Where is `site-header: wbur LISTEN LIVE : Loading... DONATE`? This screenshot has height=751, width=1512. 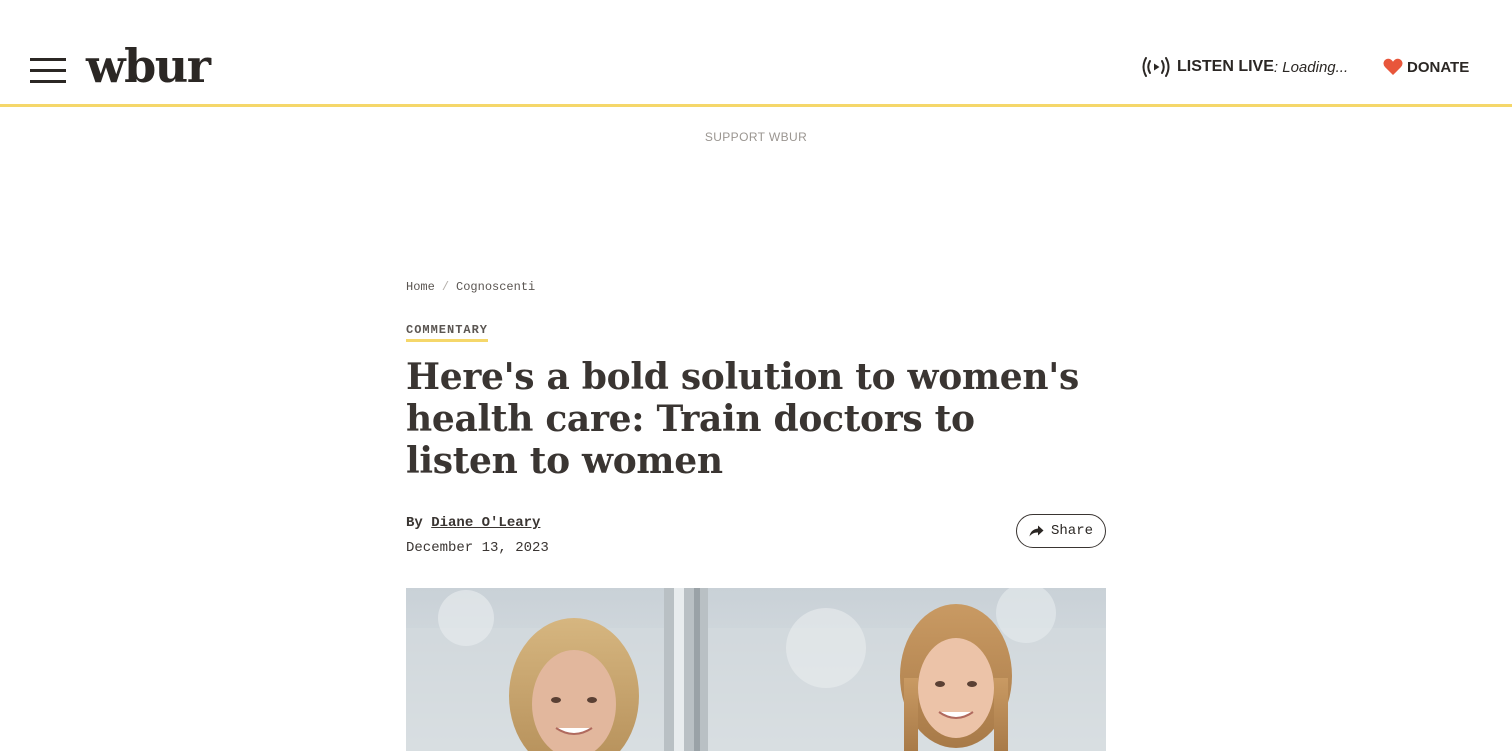
site-header: wbur LISTEN LIVE : Loading... DONATE is located at coordinates (756, 53).